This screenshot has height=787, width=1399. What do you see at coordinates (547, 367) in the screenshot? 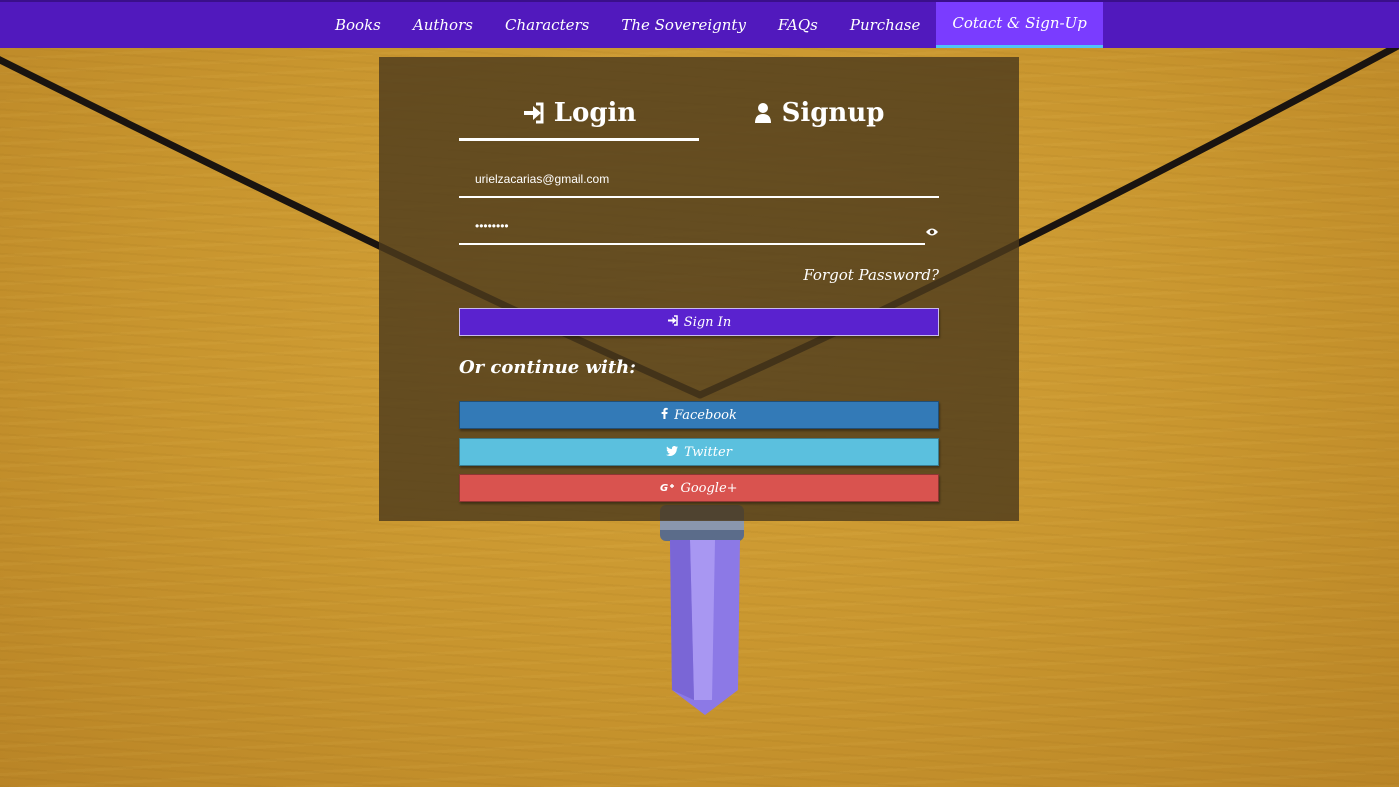
I see `continue-with-heading: Or continue with:` at bounding box center [547, 367].